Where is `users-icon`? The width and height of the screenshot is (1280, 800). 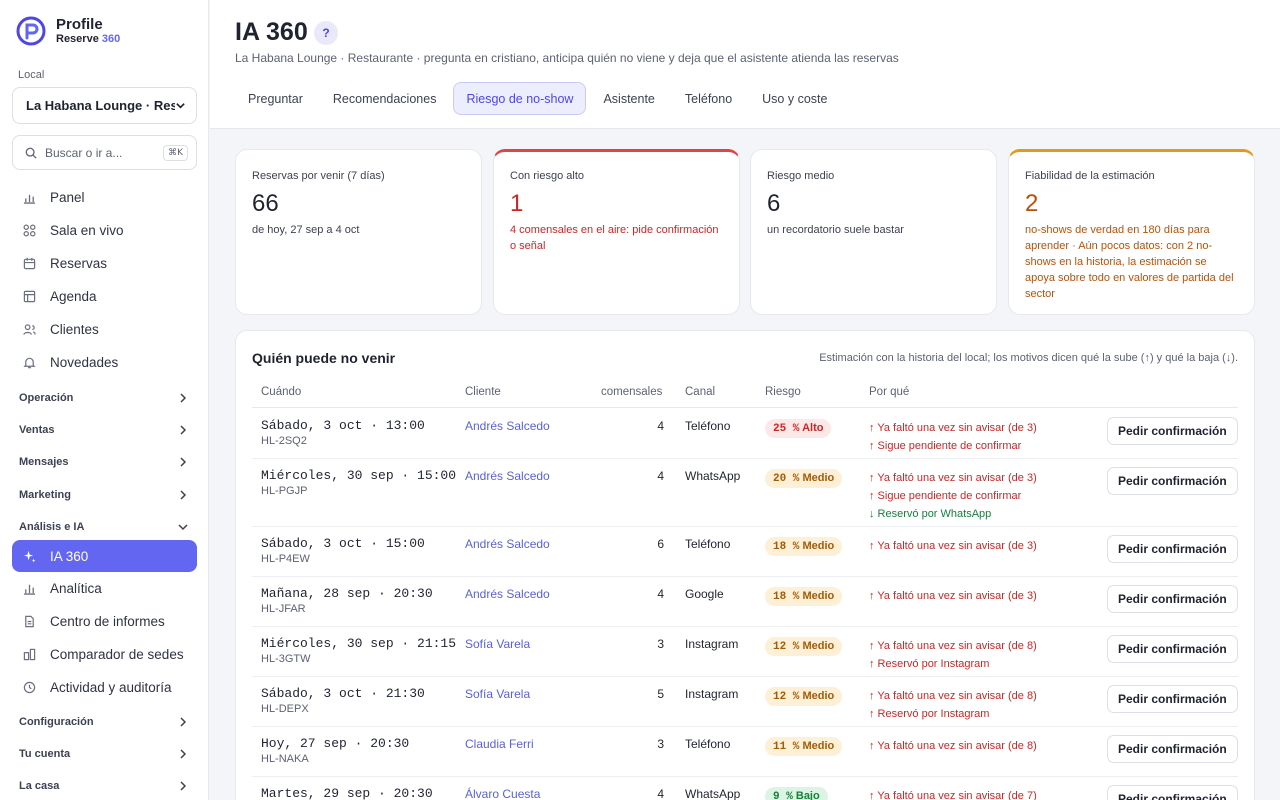
users-icon is located at coordinates (29, 329).